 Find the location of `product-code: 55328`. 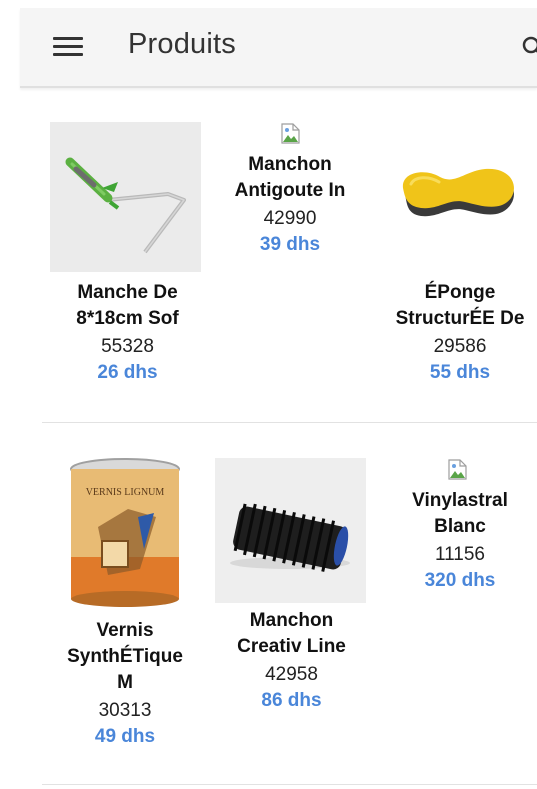

product-code: 55328 is located at coordinates (127, 346).